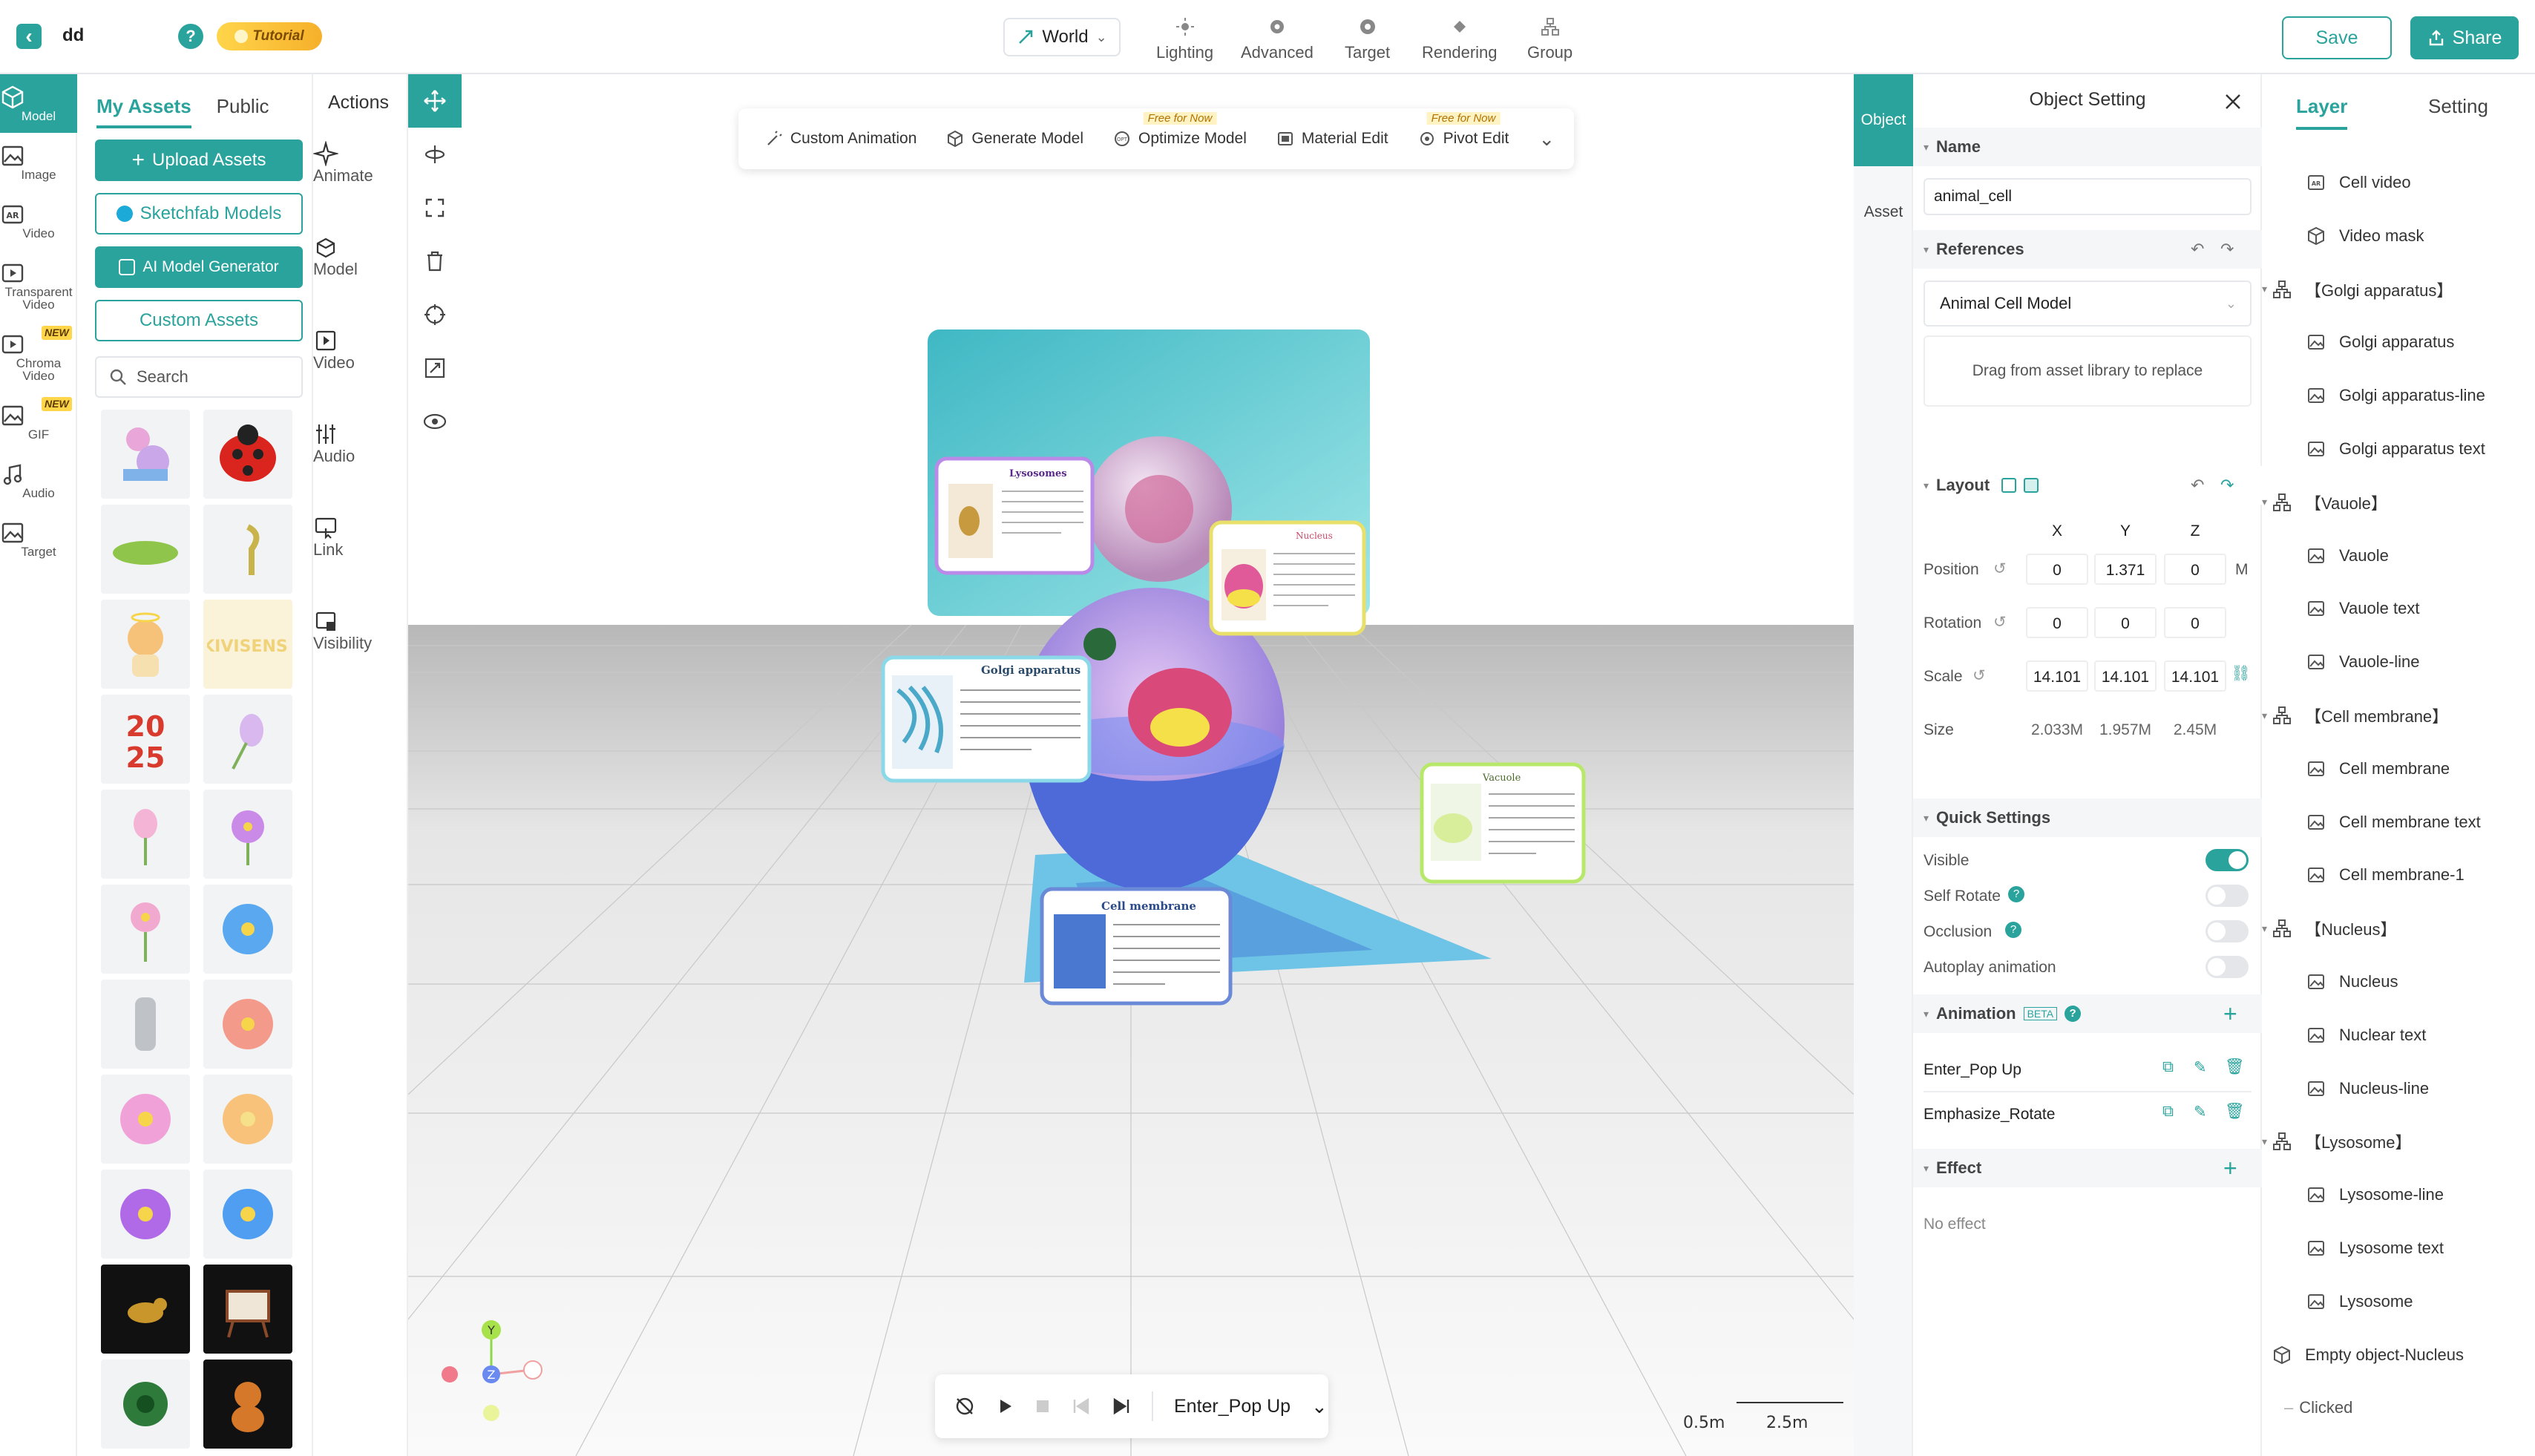 The image size is (2535, 1456). I want to click on label-card-lysosomes: Lysosomes, so click(1014, 516).